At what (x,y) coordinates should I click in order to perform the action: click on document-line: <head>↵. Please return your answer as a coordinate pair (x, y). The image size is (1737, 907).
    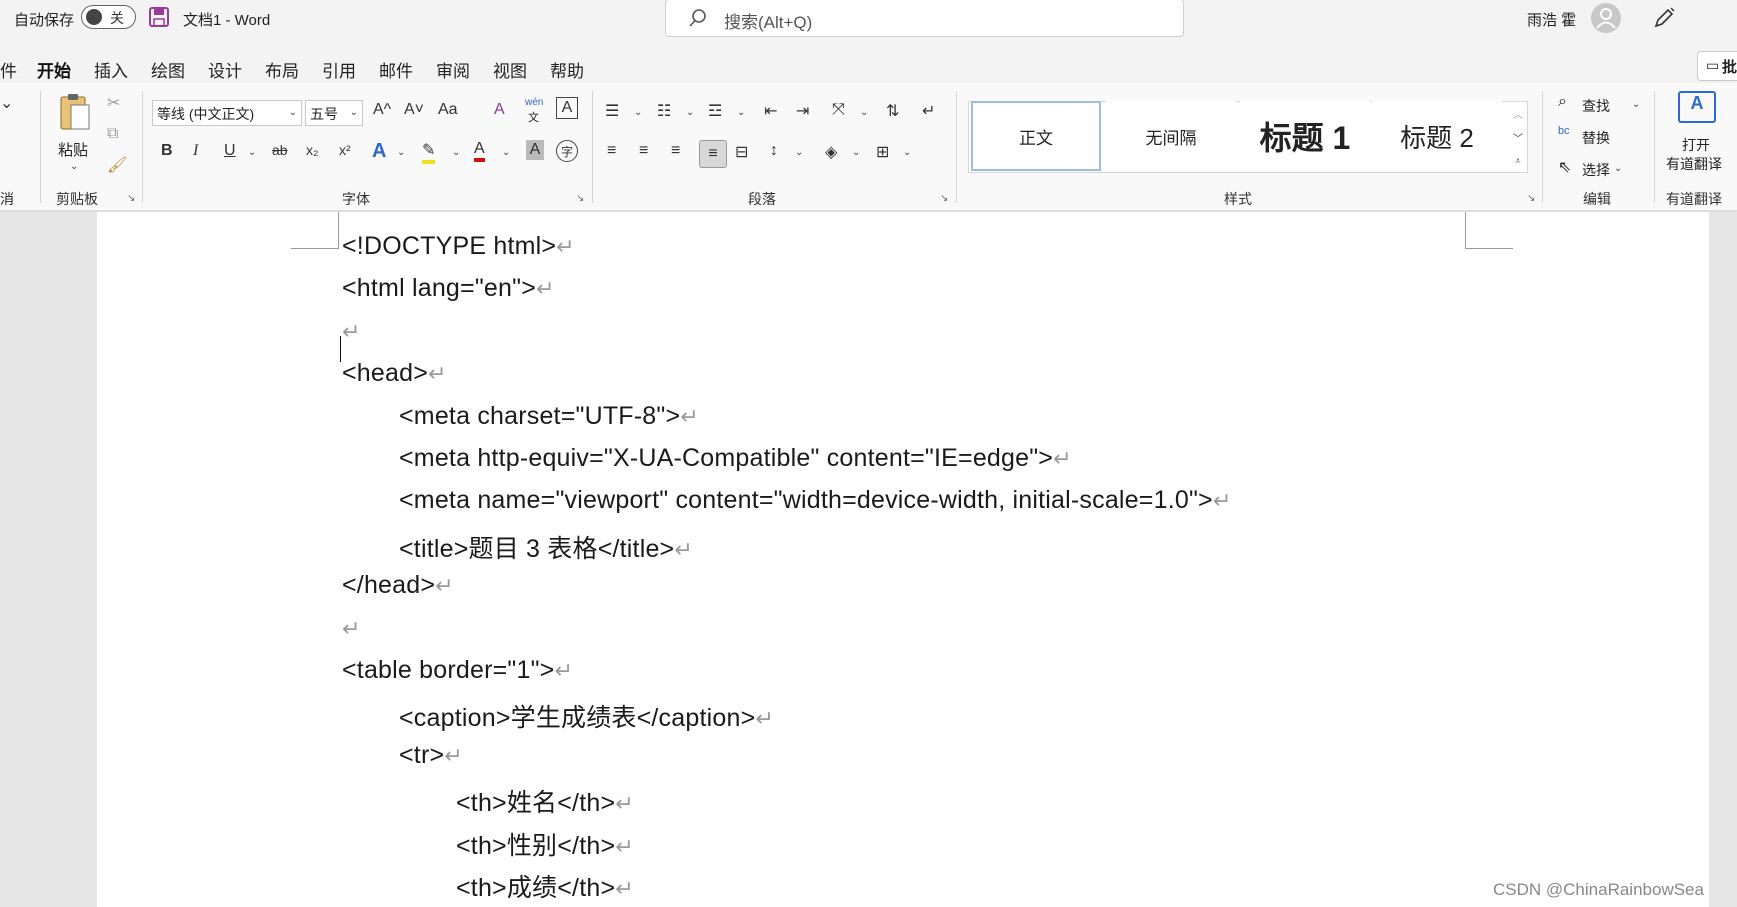
    Looking at the image, I should click on (394, 373).